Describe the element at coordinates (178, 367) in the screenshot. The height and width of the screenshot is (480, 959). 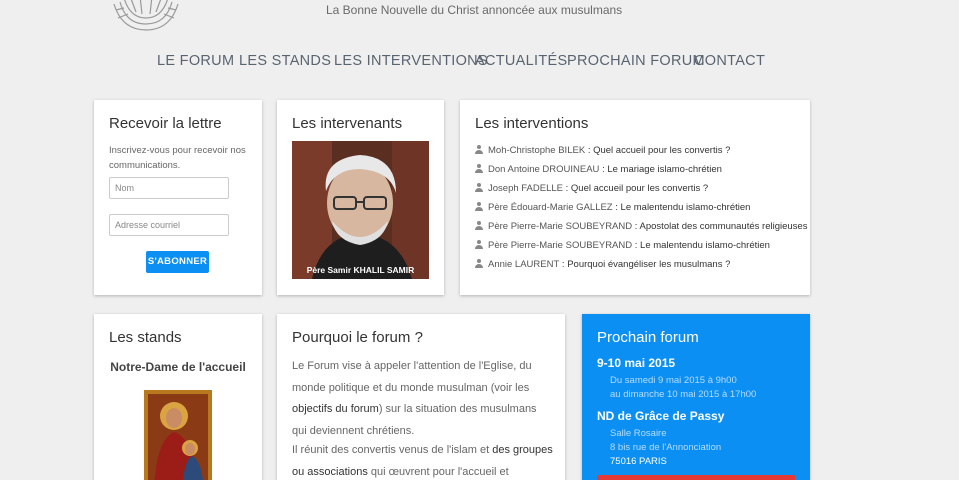
I see `stand-name: Notre-Dame de l'accueil` at that location.